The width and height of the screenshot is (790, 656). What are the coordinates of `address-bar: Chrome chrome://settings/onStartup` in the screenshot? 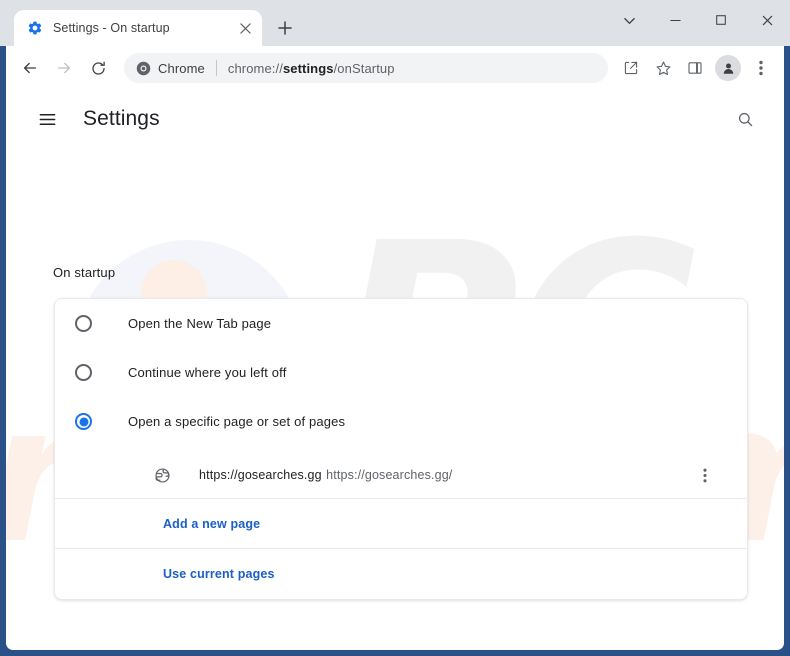 It's located at (366, 68).